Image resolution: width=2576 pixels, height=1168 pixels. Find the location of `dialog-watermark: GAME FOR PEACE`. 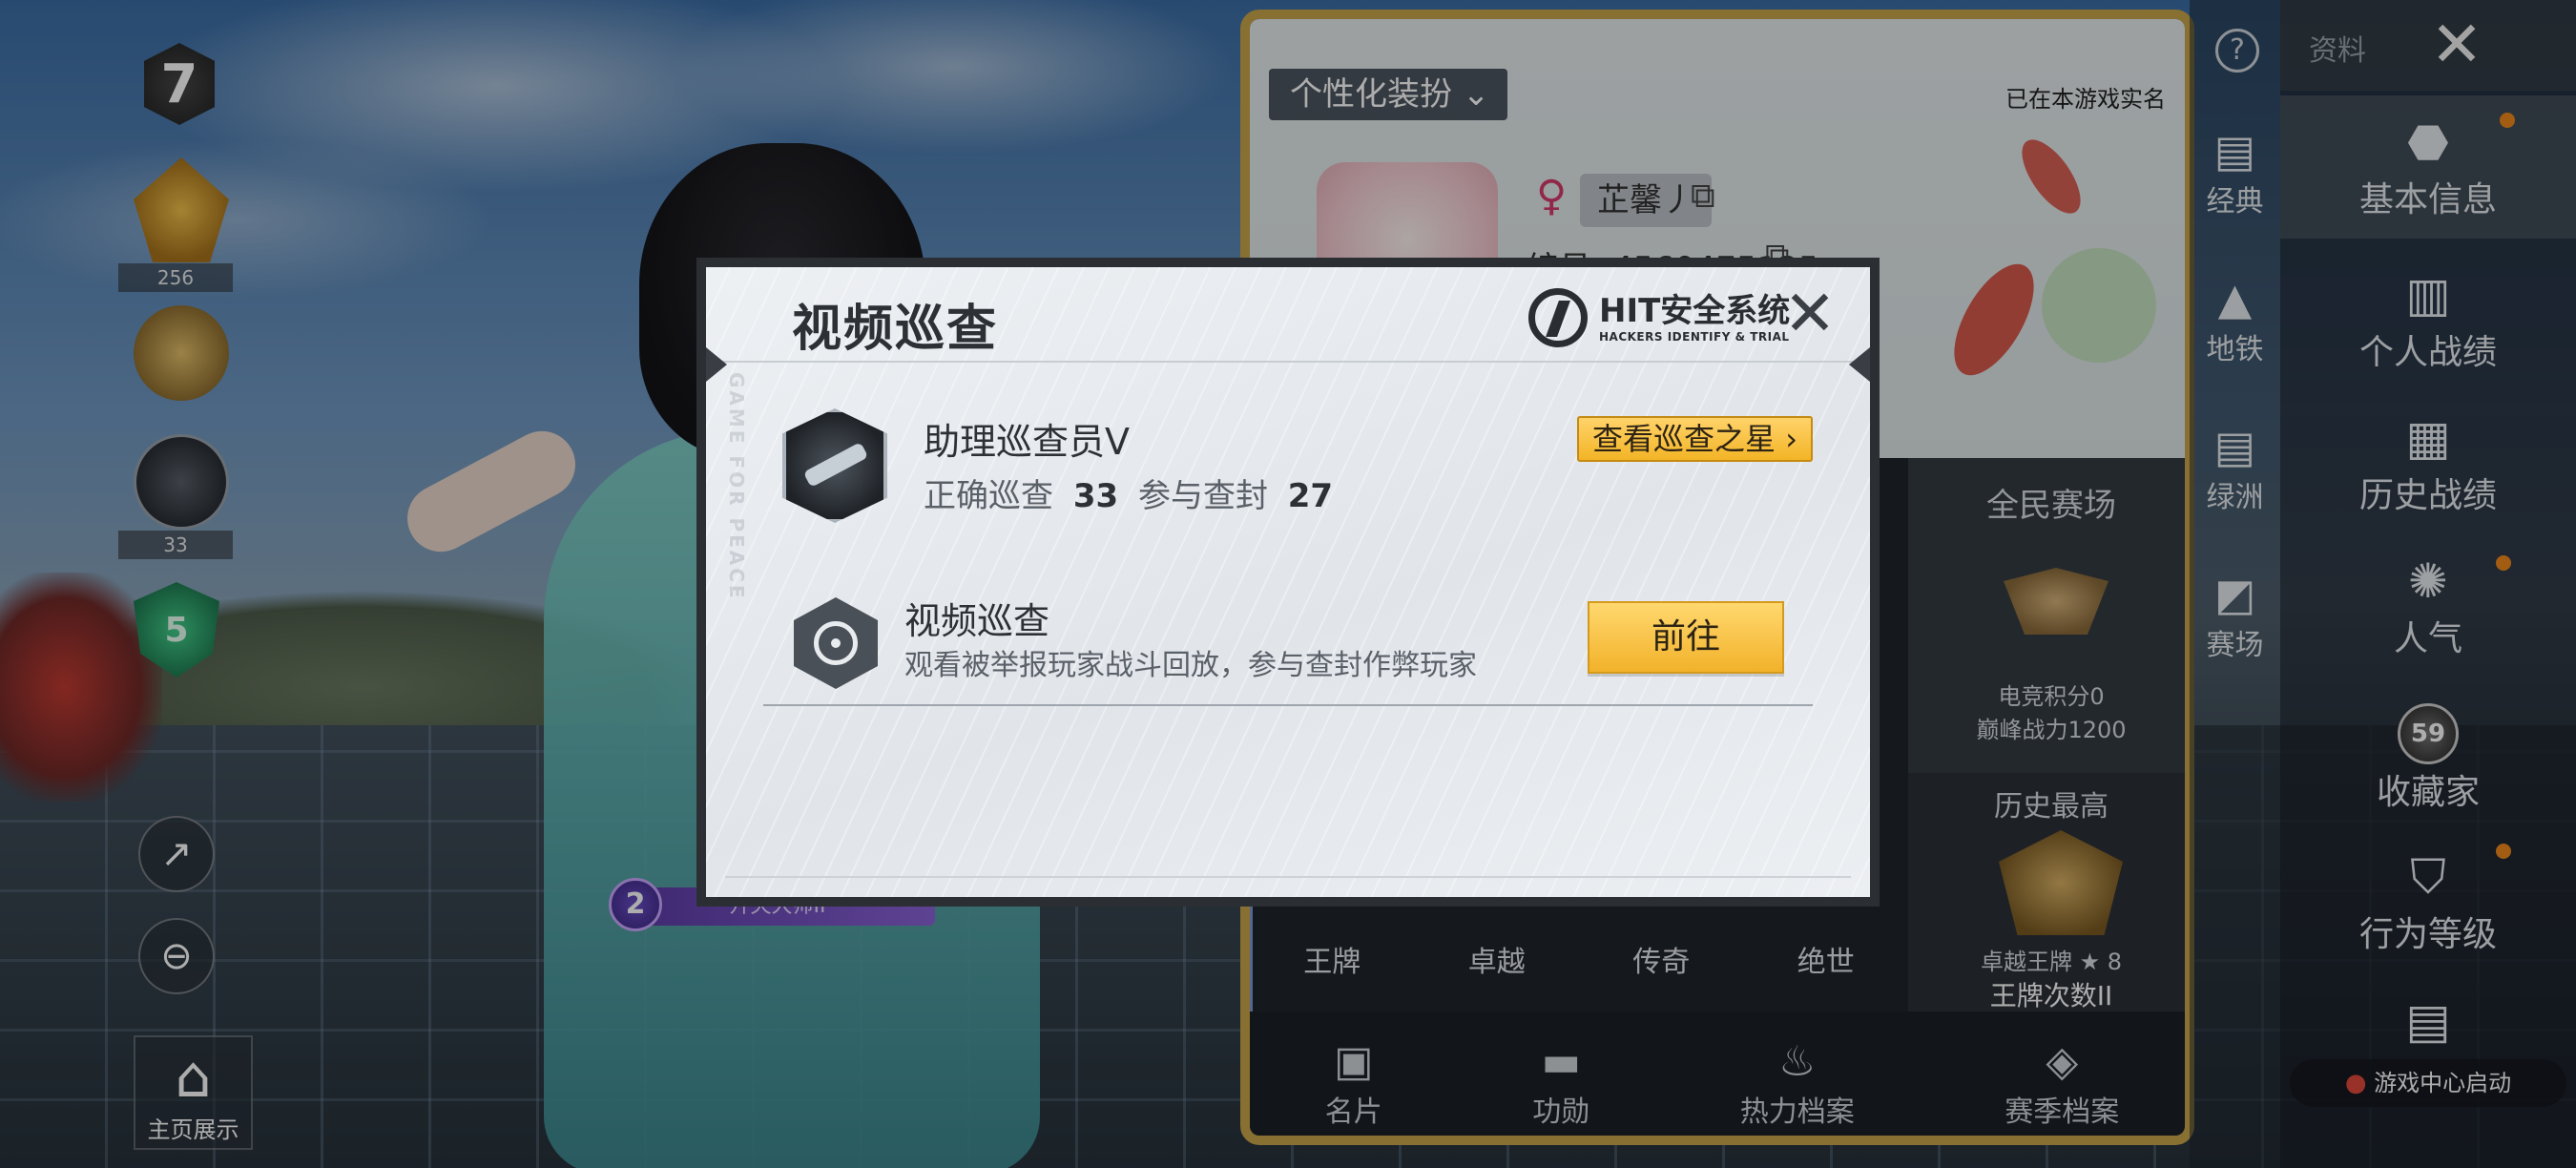

dialog-watermark: GAME FOR PEACE is located at coordinates (736, 486).